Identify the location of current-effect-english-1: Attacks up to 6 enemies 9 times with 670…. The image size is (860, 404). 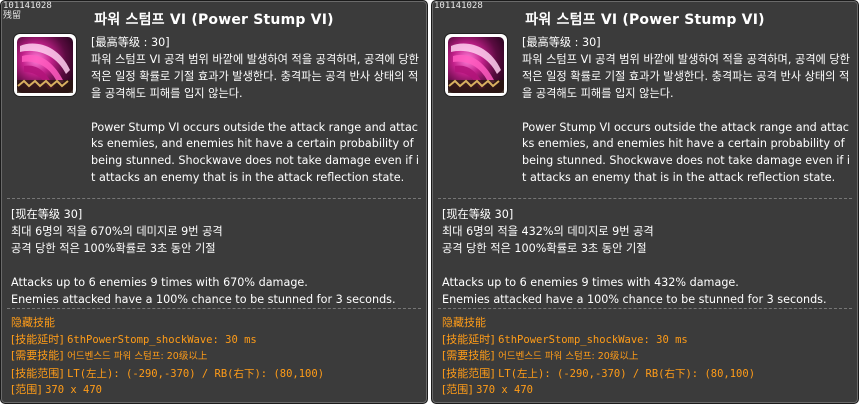
(159, 282).